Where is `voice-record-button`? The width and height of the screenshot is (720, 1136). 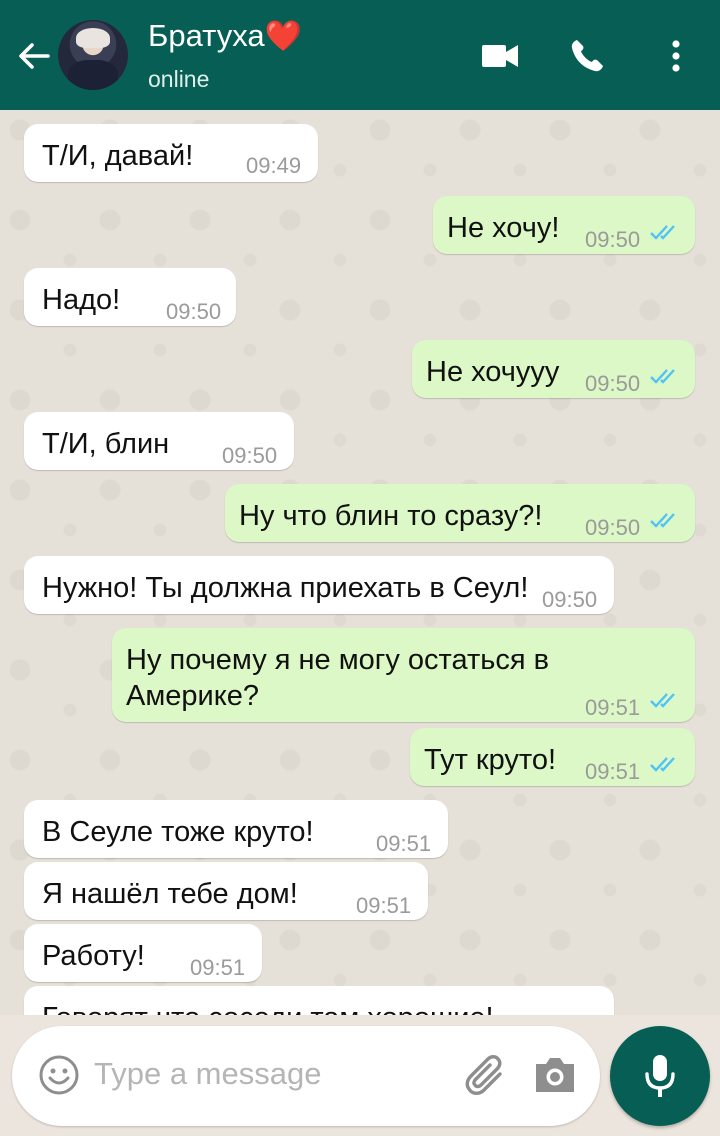
voice-record-button is located at coordinates (660, 1076).